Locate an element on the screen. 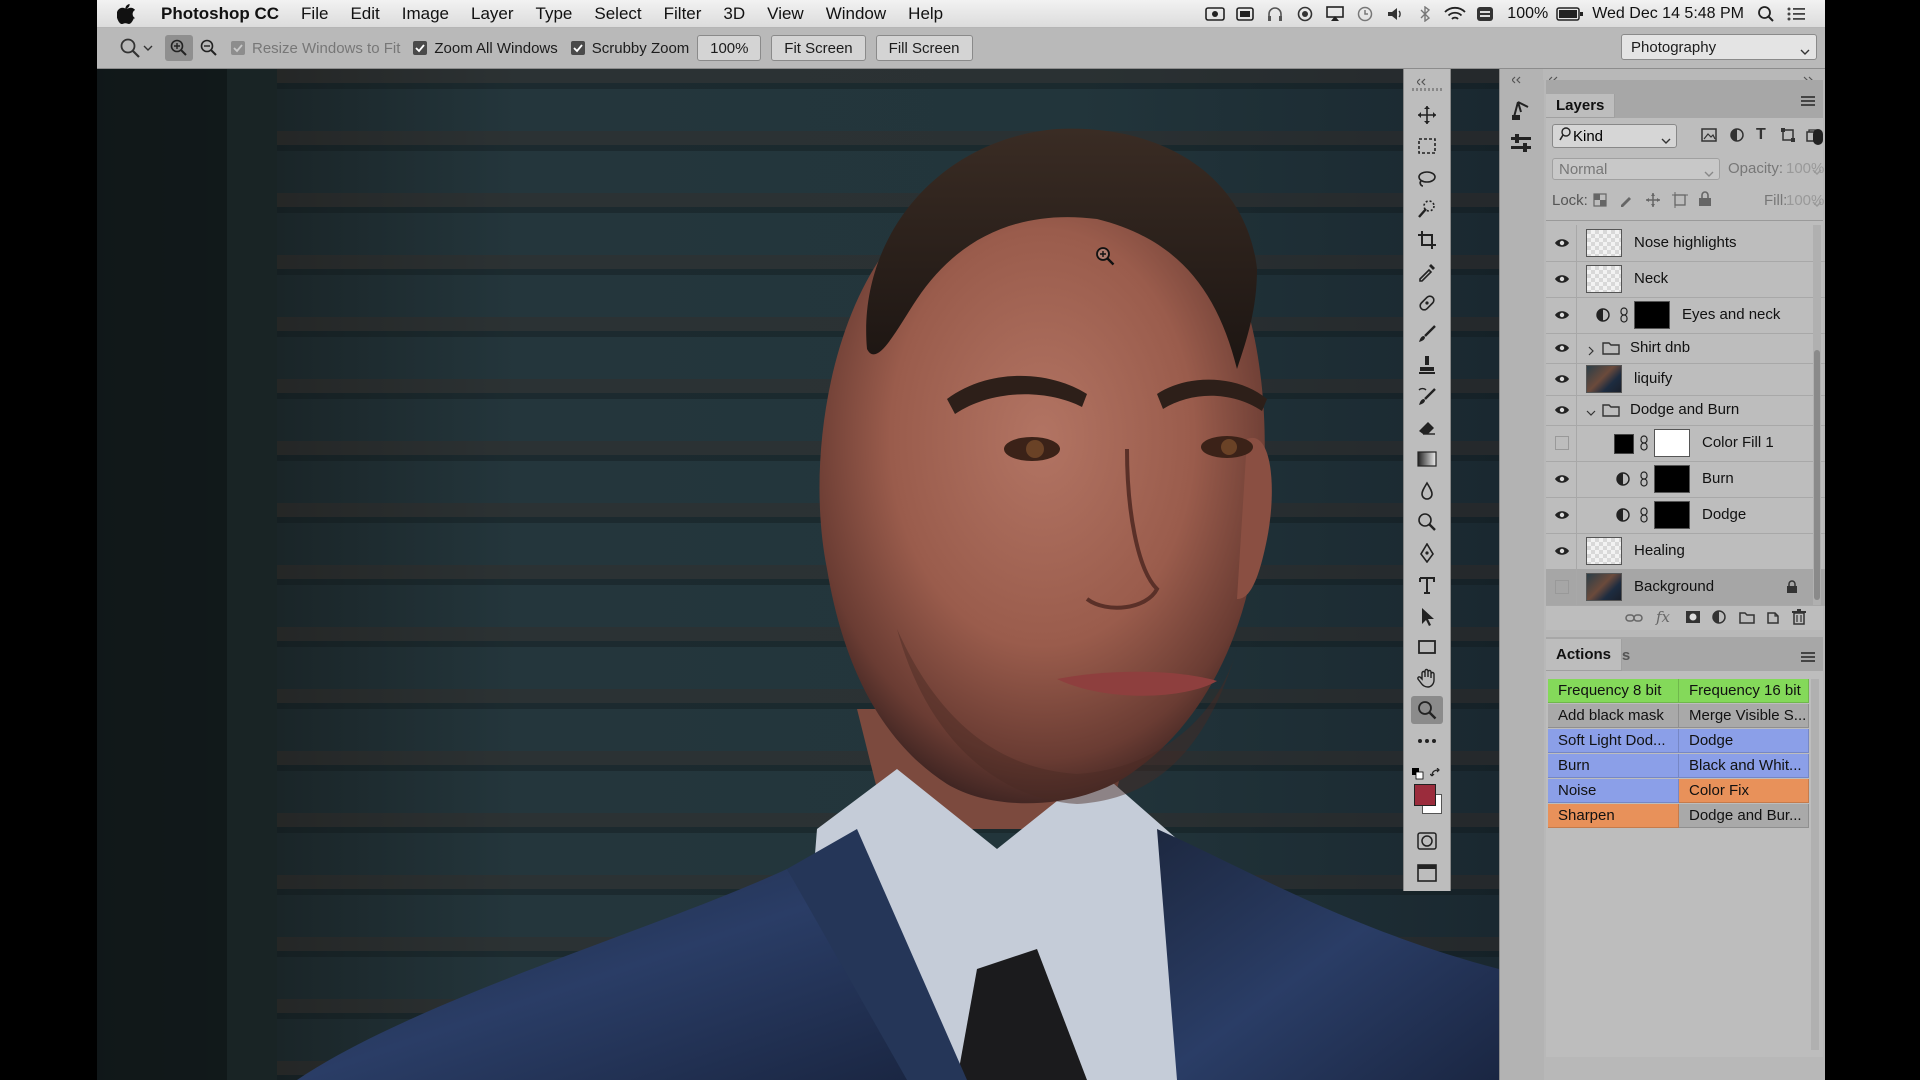 Image resolution: width=1920 pixels, height=1080 pixels. crop-icon is located at coordinates (1427, 240).